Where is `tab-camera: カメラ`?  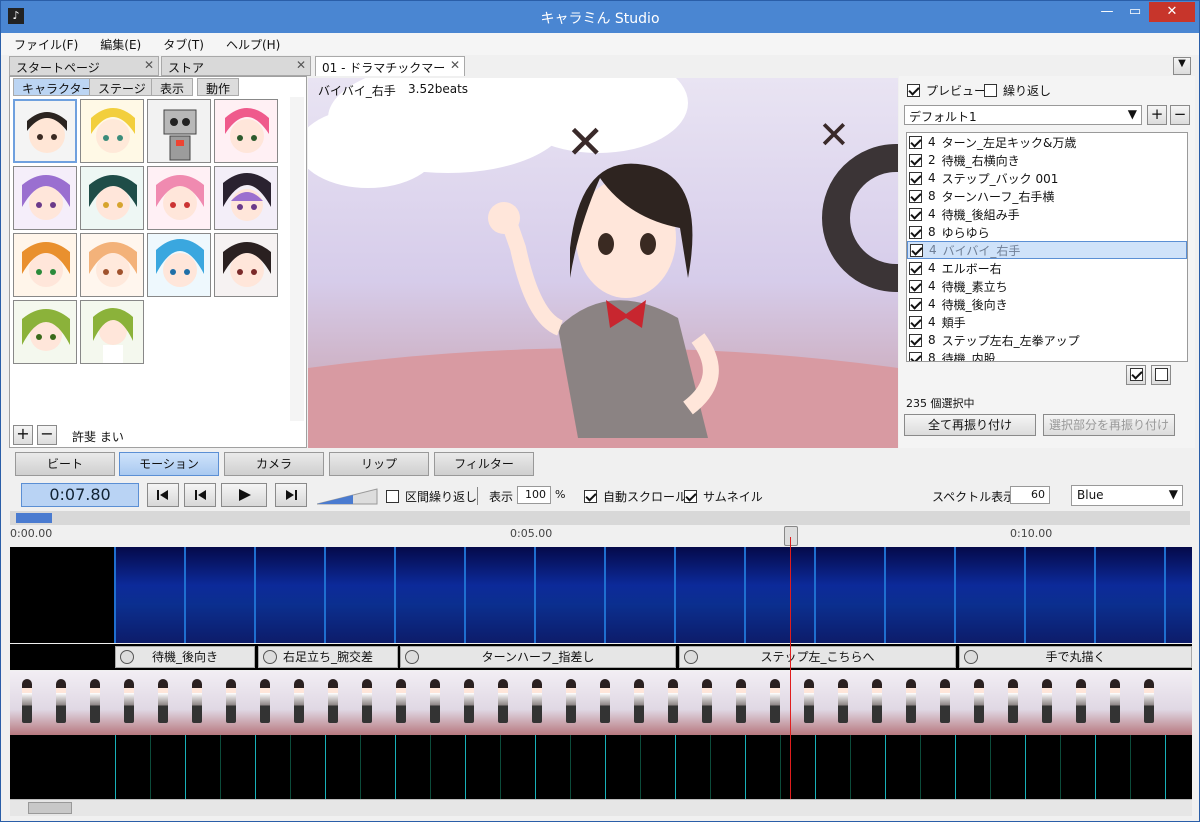
tab-camera: カメラ is located at coordinates (274, 464).